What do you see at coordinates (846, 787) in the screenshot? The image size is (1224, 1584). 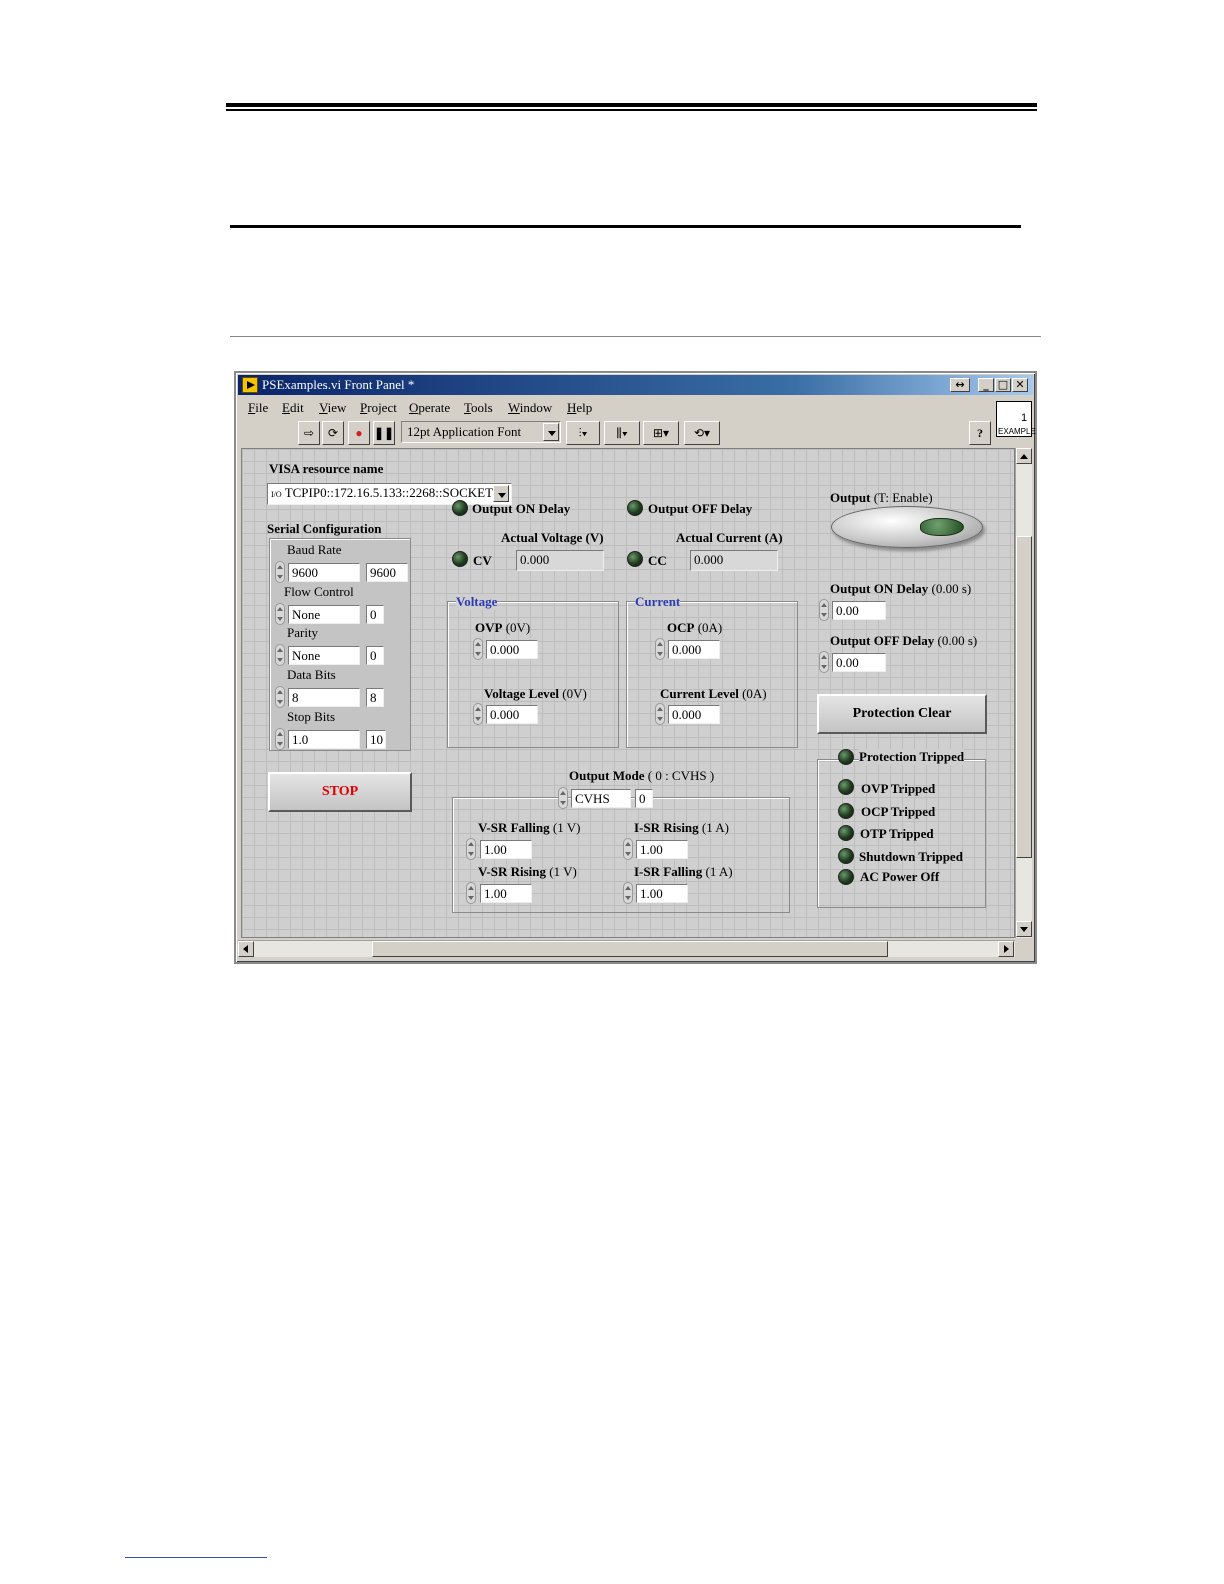 I see `ovp-tripped-led` at bounding box center [846, 787].